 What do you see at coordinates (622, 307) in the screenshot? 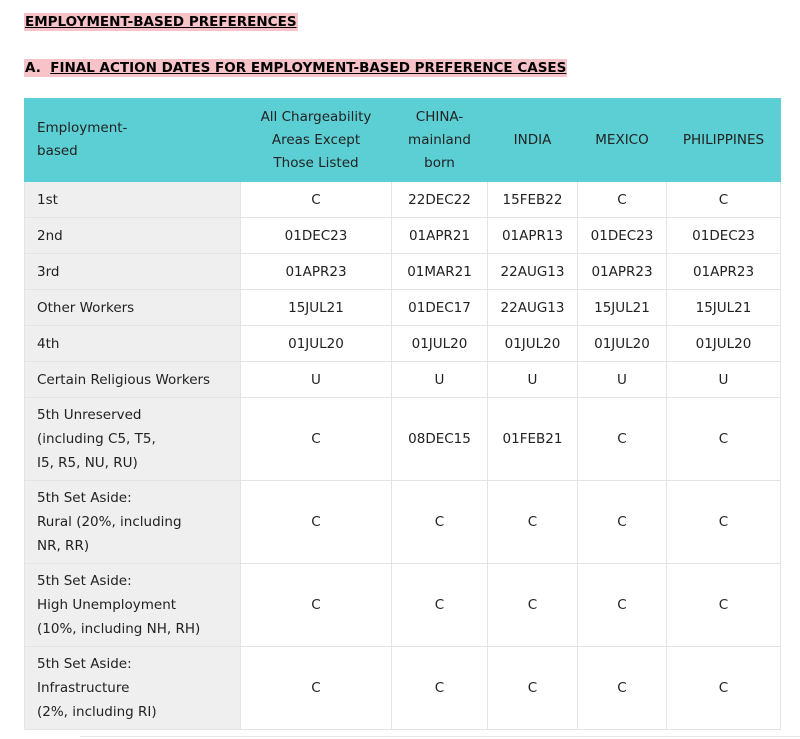
I see `cell-mexico: 15JUL21` at bounding box center [622, 307].